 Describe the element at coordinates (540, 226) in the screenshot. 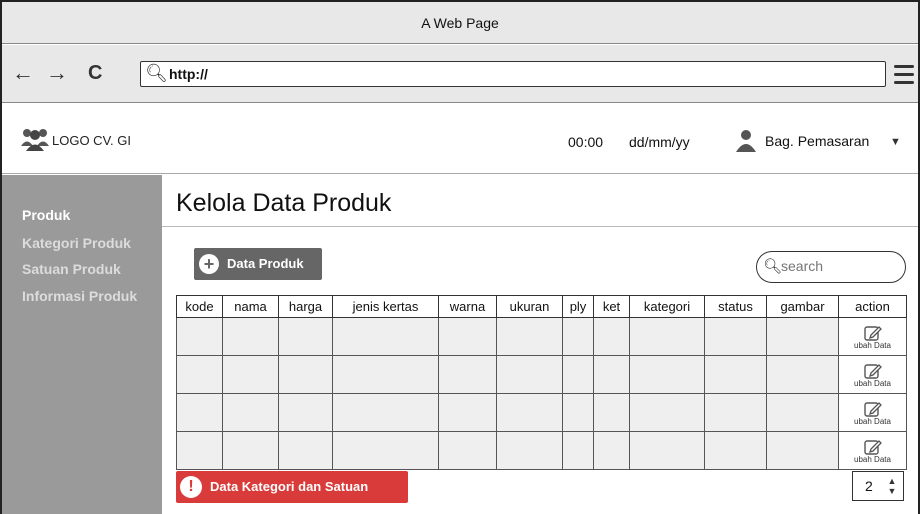

I see `divider` at that location.